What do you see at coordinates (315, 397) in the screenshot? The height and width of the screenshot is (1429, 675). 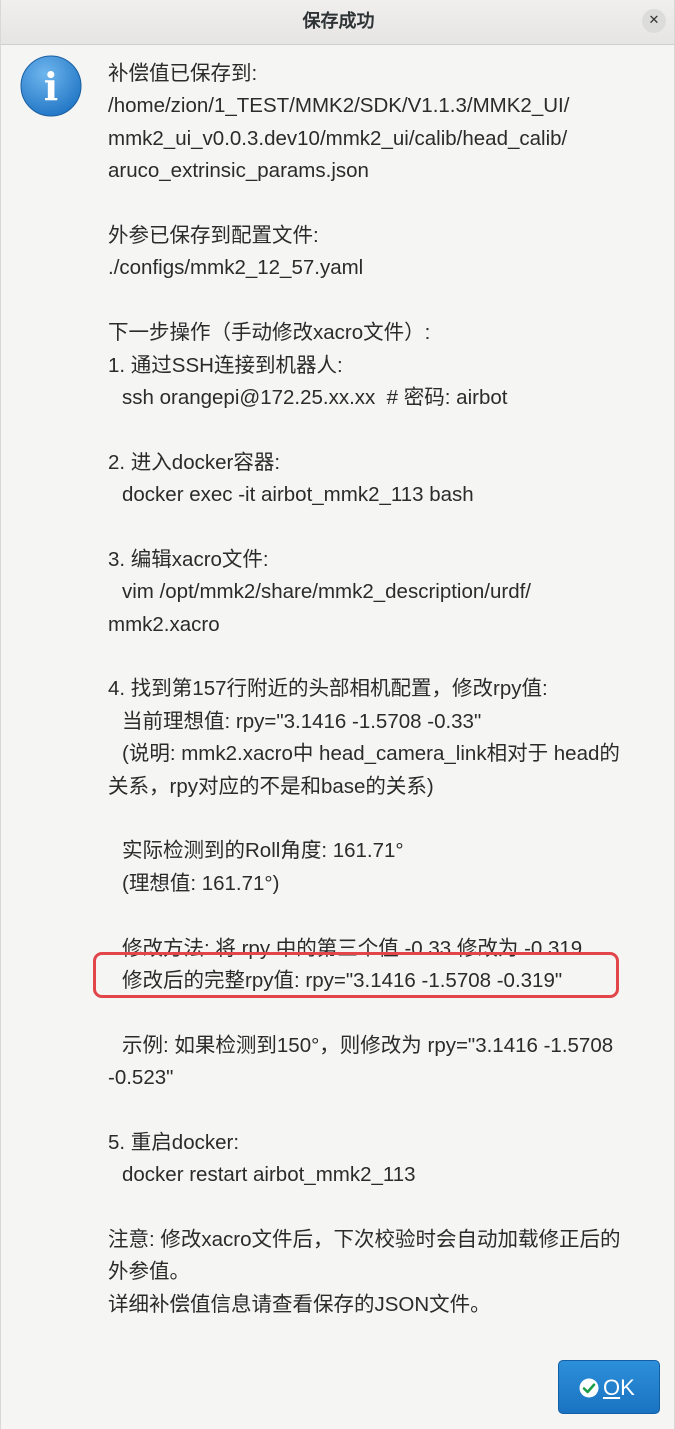 I see `message-line: ssh orangepi@172.25.xx.xx # 密码: airbot` at bounding box center [315, 397].